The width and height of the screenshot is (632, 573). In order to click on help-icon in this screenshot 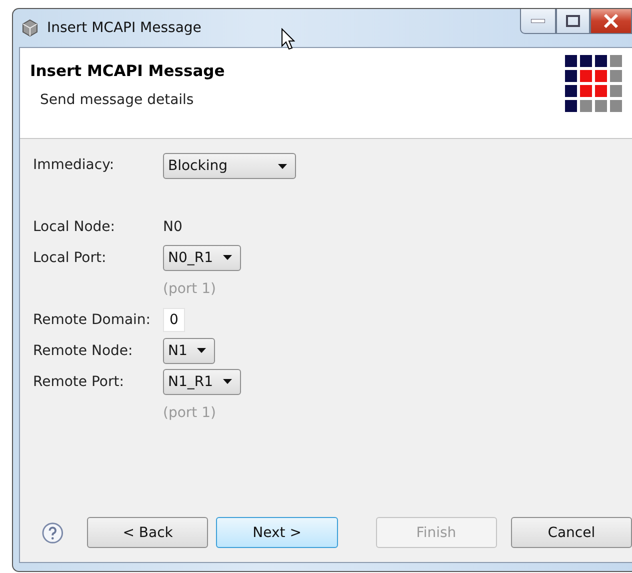, I will do `click(53, 533)`.